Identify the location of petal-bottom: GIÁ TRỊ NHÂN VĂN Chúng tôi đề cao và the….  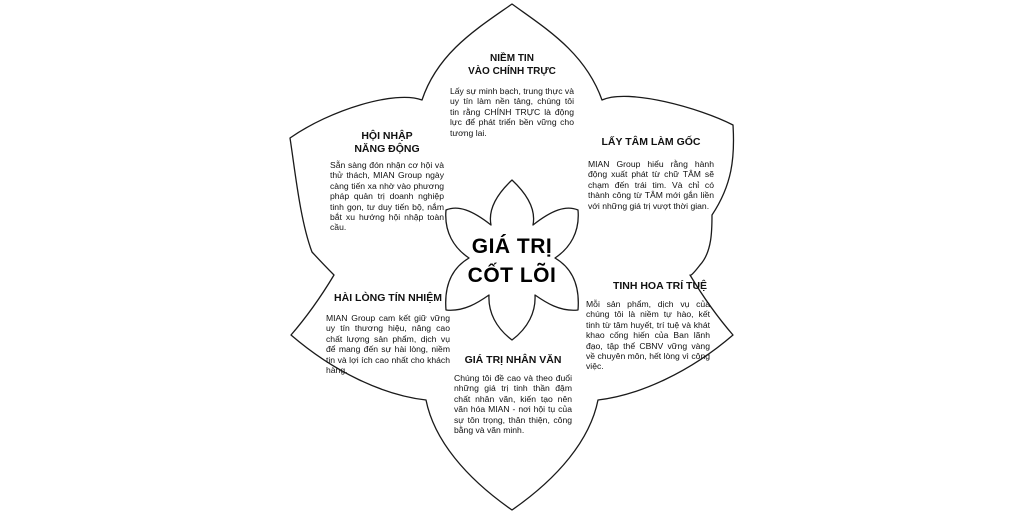
(513, 394).